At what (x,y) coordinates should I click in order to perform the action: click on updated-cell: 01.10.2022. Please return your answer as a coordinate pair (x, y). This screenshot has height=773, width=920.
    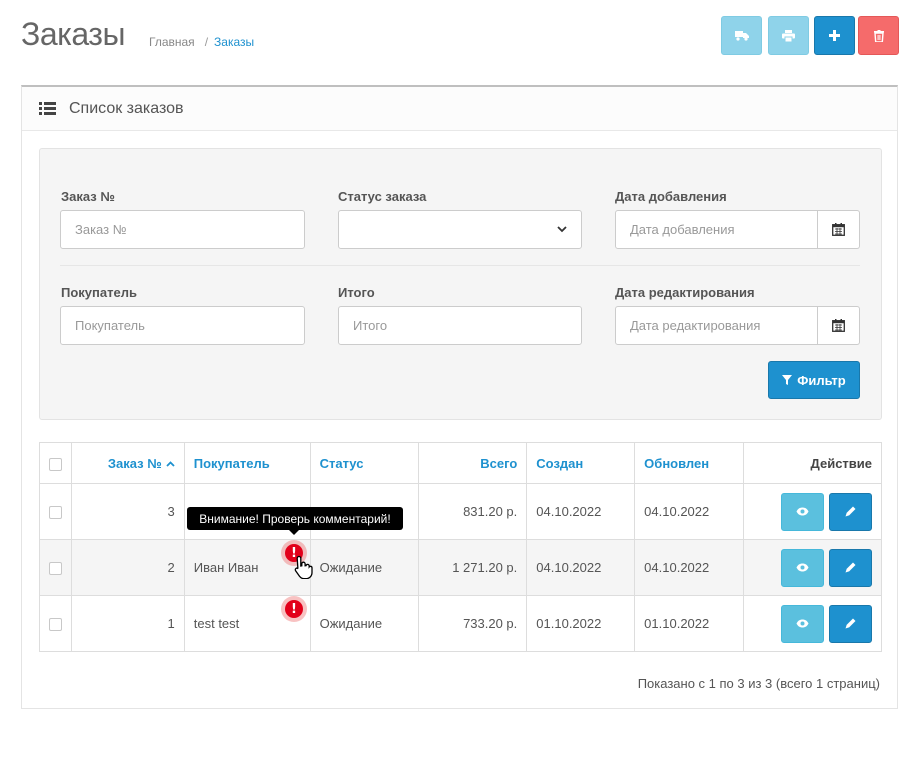
    Looking at the image, I should click on (689, 623).